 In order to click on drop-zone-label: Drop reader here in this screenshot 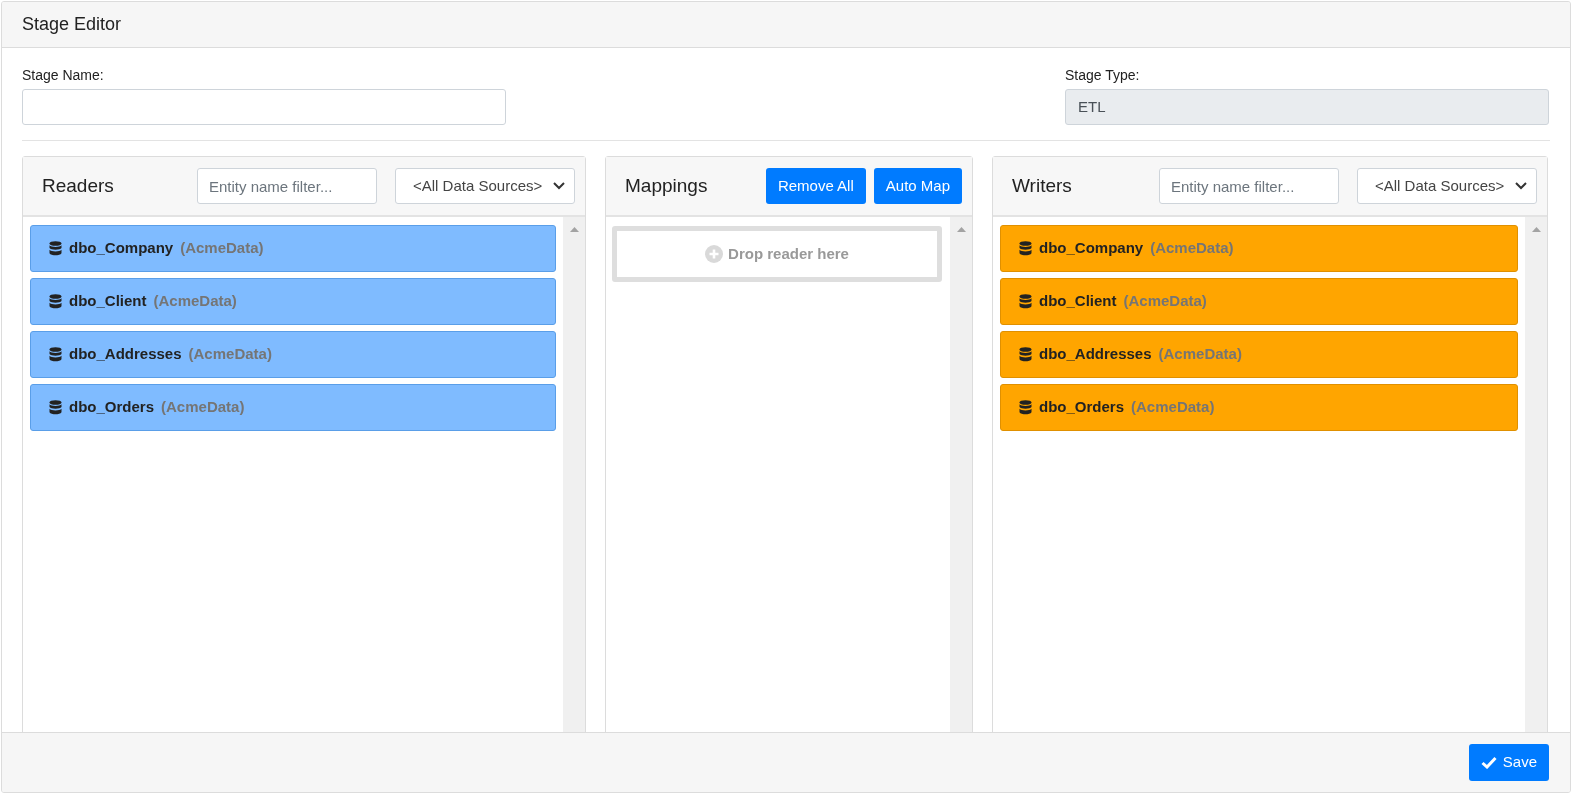, I will do `click(788, 253)`.